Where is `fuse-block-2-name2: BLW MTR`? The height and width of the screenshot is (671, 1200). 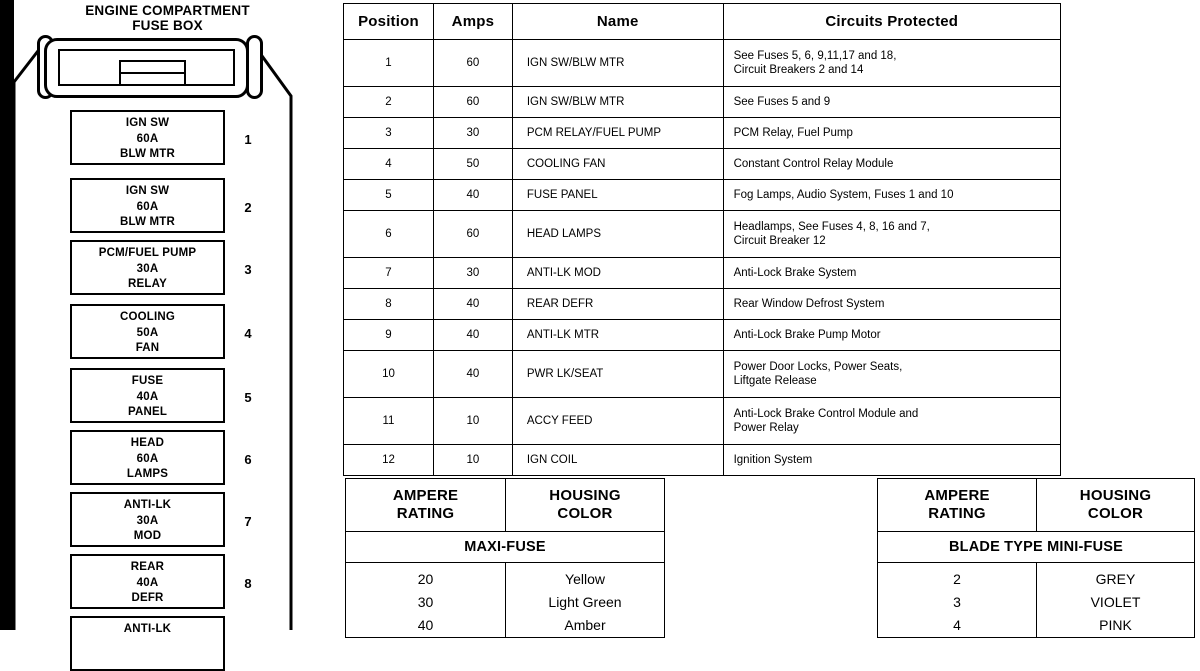 fuse-block-2-name2: BLW MTR is located at coordinates (147, 222).